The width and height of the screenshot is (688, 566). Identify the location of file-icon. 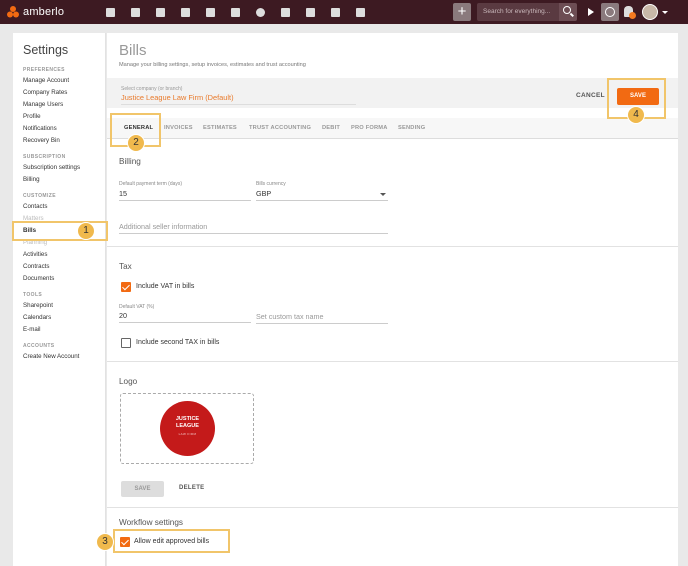
(310, 12).